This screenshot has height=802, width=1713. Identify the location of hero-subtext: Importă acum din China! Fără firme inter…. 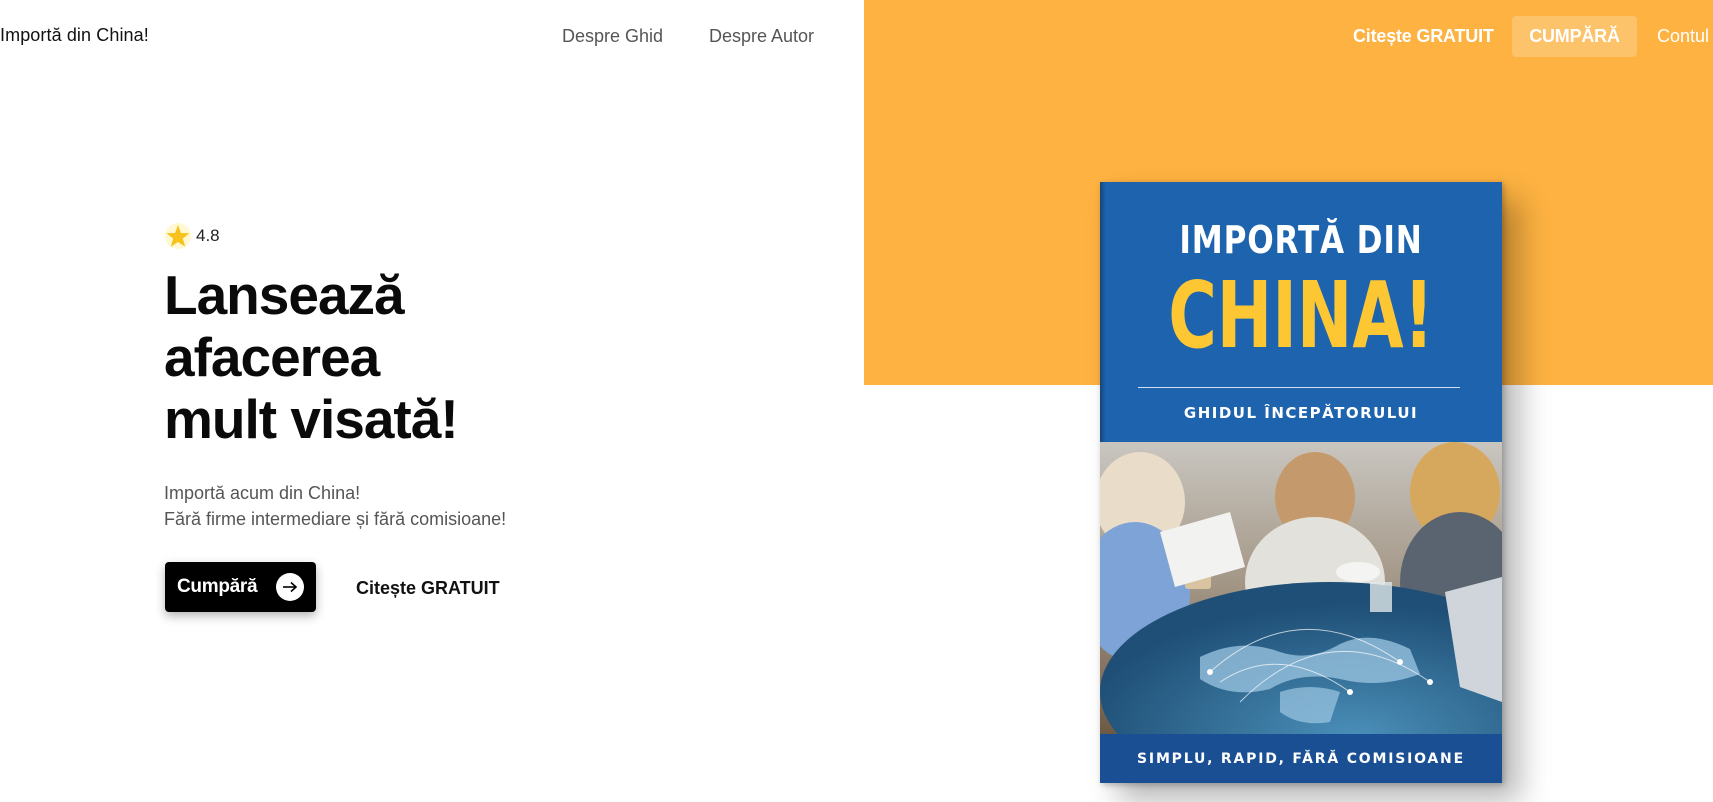
(335, 506).